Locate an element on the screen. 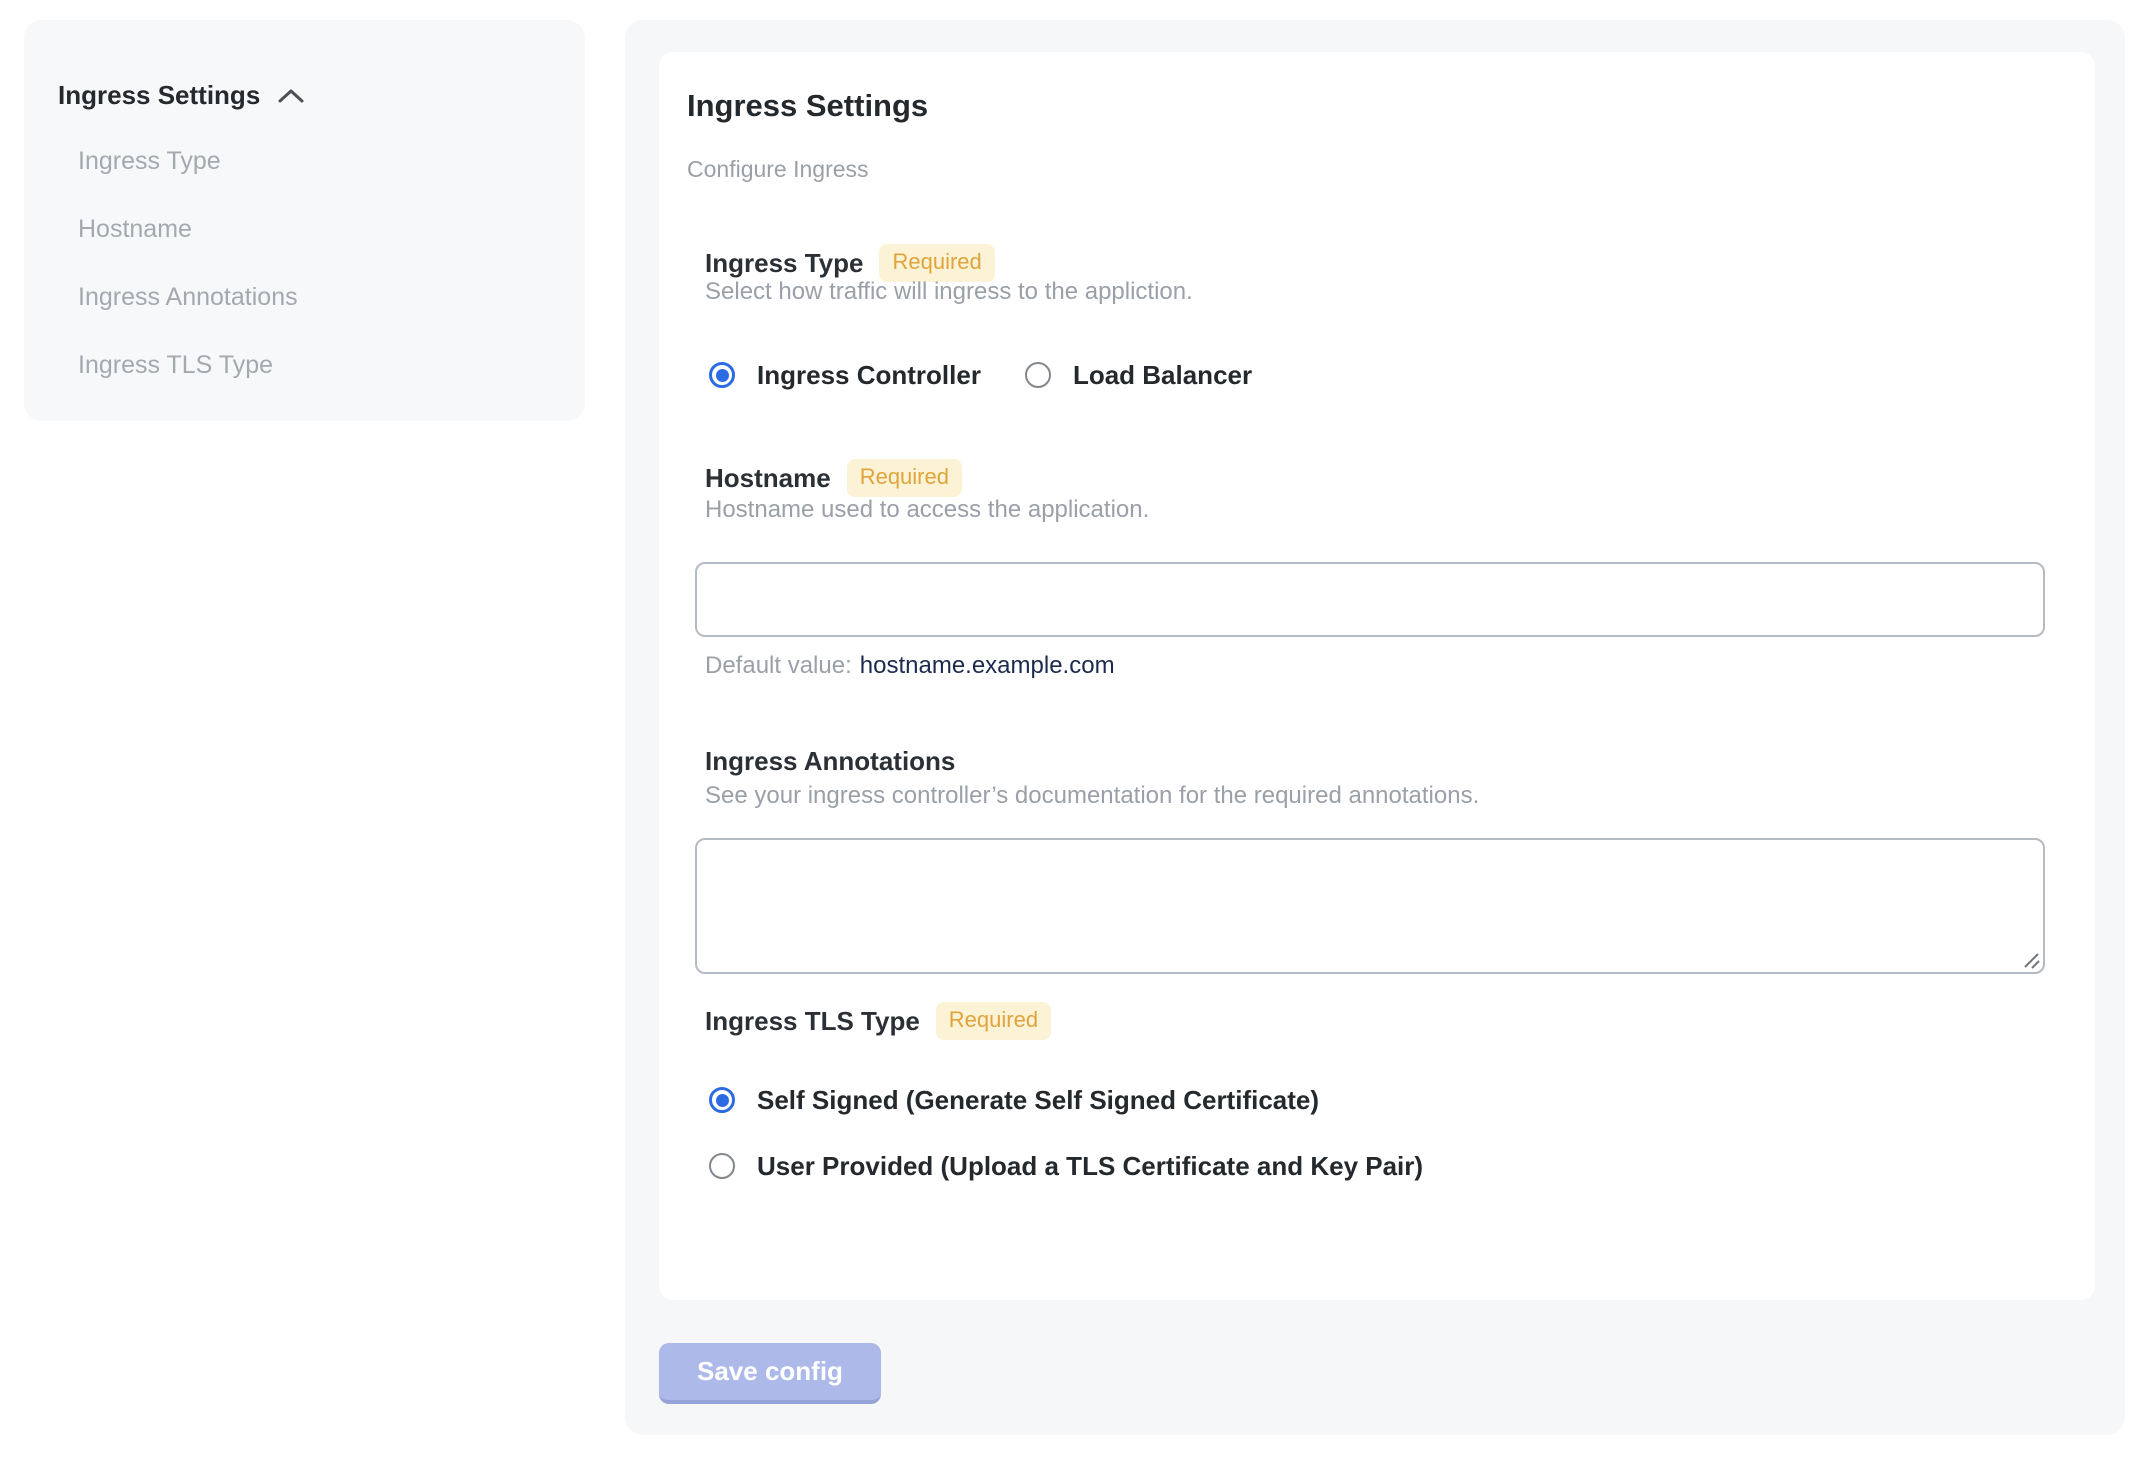  sidebar-item-ingress-annotations: Ingress Annotations is located at coordinates (188, 297).